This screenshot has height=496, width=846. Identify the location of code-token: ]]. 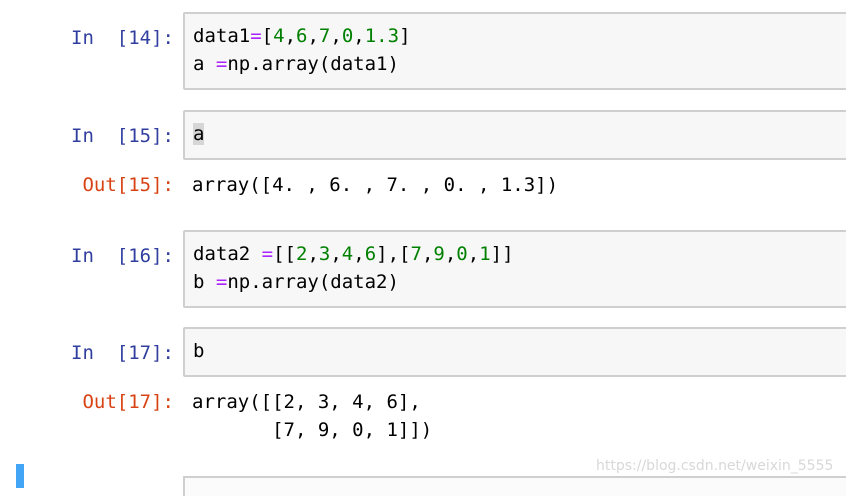
(502, 254).